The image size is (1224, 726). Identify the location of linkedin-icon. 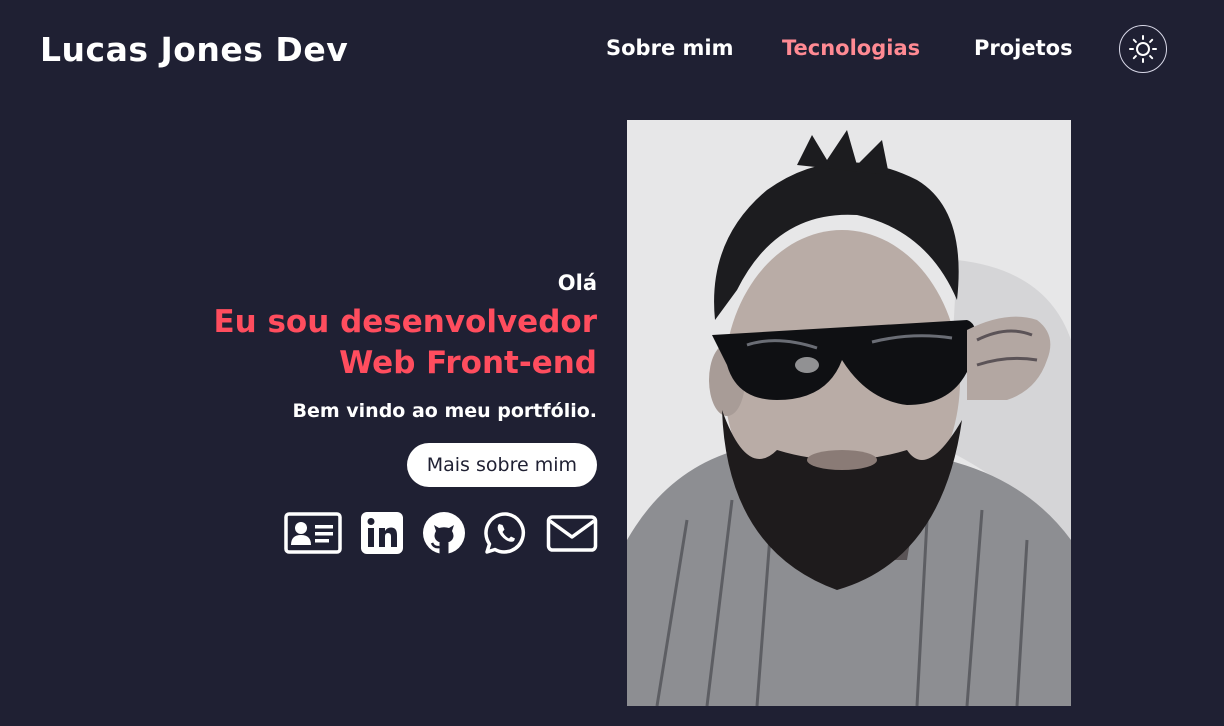
(382, 535).